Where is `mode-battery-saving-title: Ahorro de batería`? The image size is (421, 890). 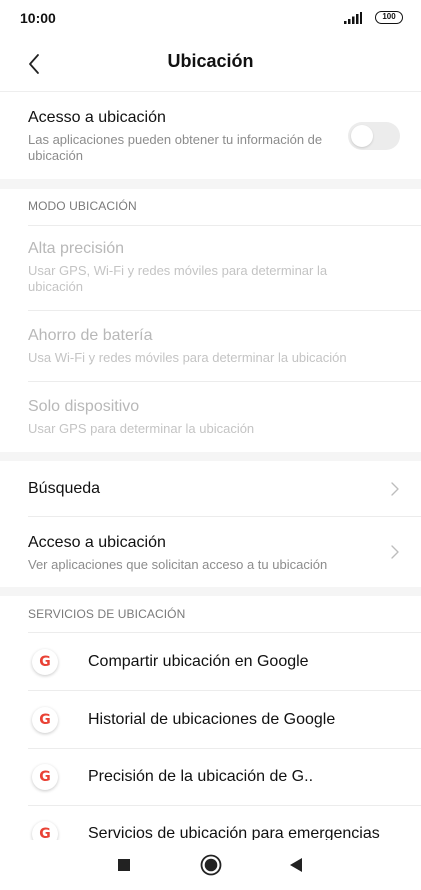 mode-battery-saving-title: Ahorro de batería is located at coordinates (90, 335).